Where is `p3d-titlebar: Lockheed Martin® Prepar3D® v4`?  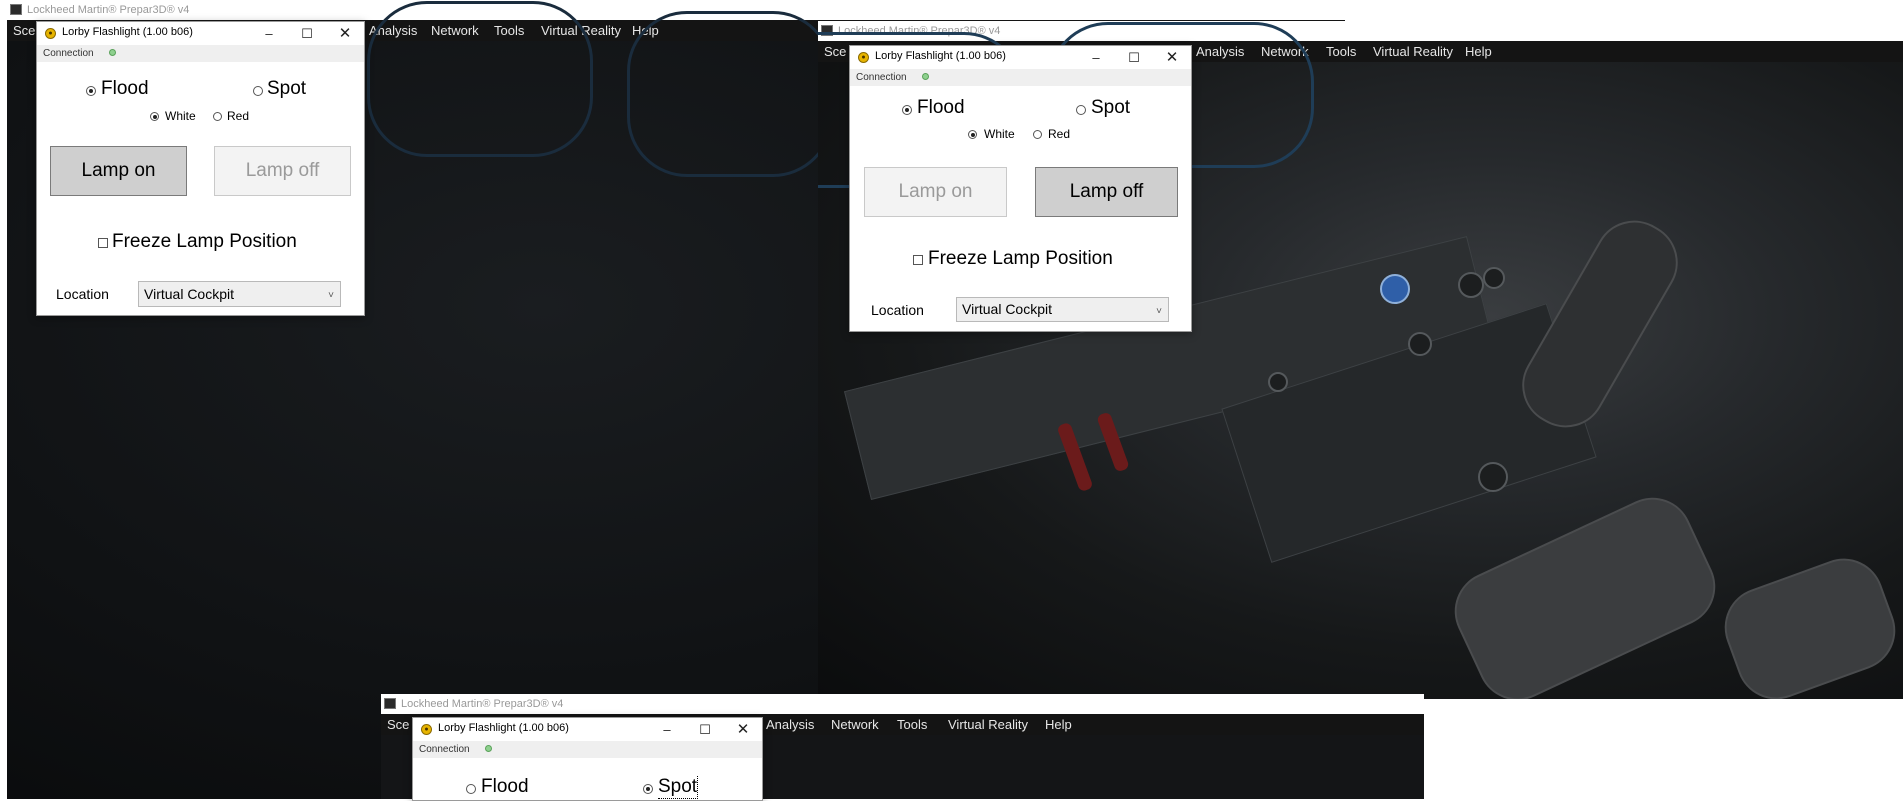
p3d-titlebar: Lockheed Martin® Prepar3D® v4 is located at coordinates (902, 704).